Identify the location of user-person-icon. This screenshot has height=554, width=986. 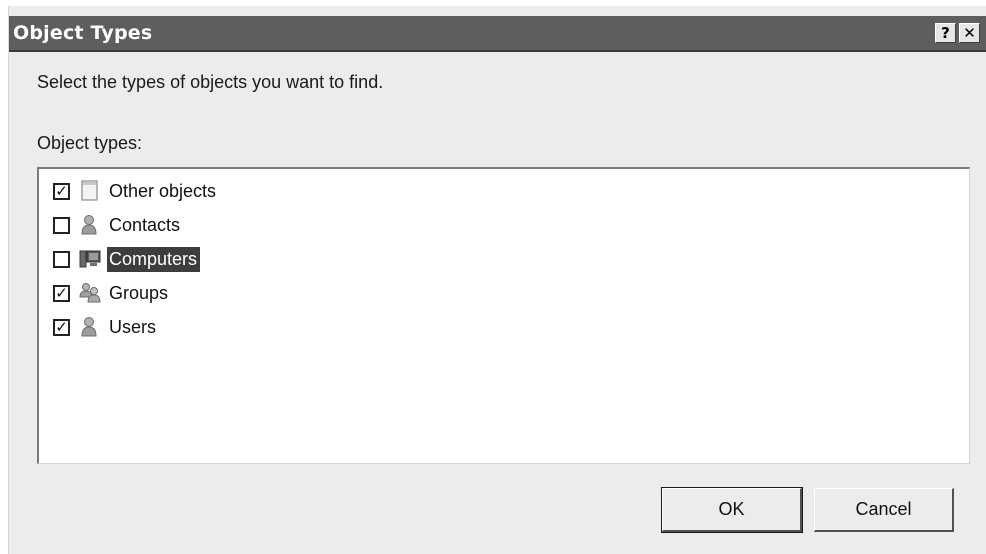
(90, 327).